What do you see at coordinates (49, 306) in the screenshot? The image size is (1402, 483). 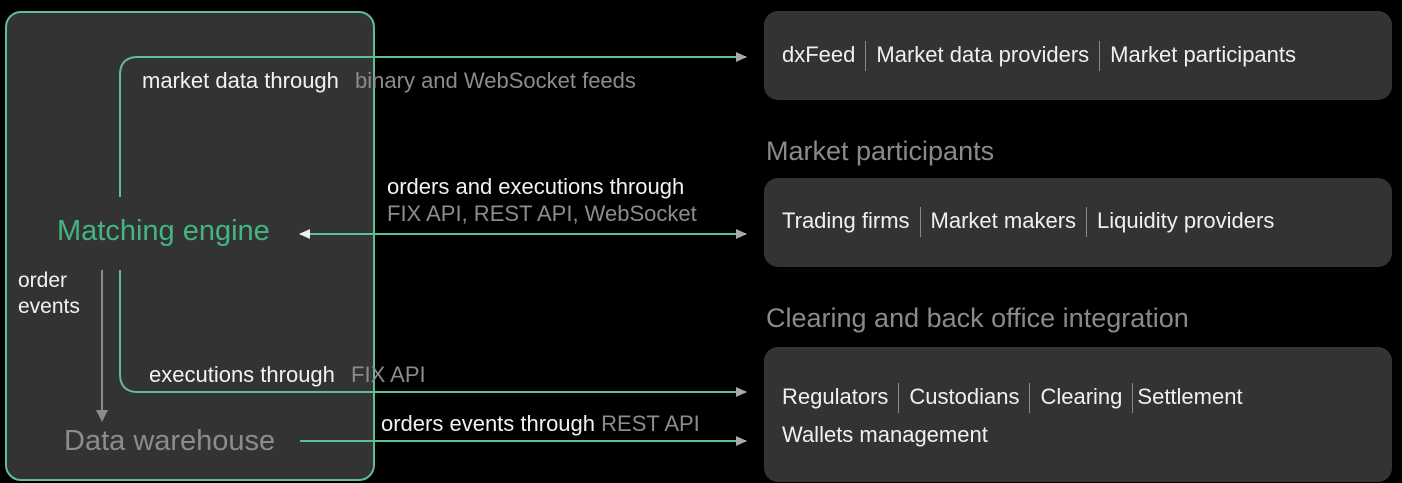 I see `order-events-label-line2: events` at bounding box center [49, 306].